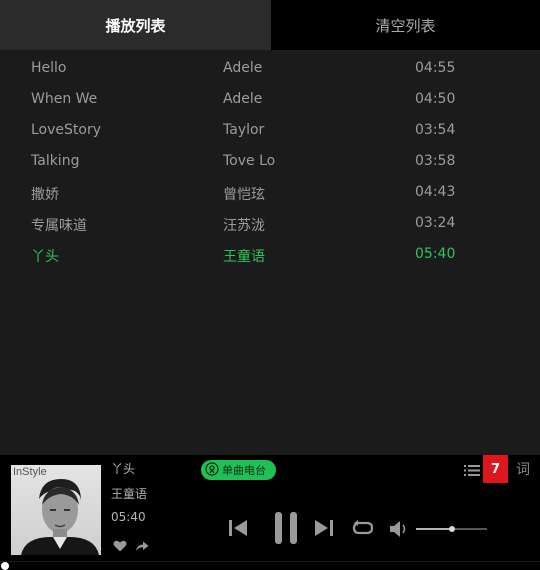 The image size is (540, 570). I want to click on now-playing-artist: 王童语, so click(129, 493).